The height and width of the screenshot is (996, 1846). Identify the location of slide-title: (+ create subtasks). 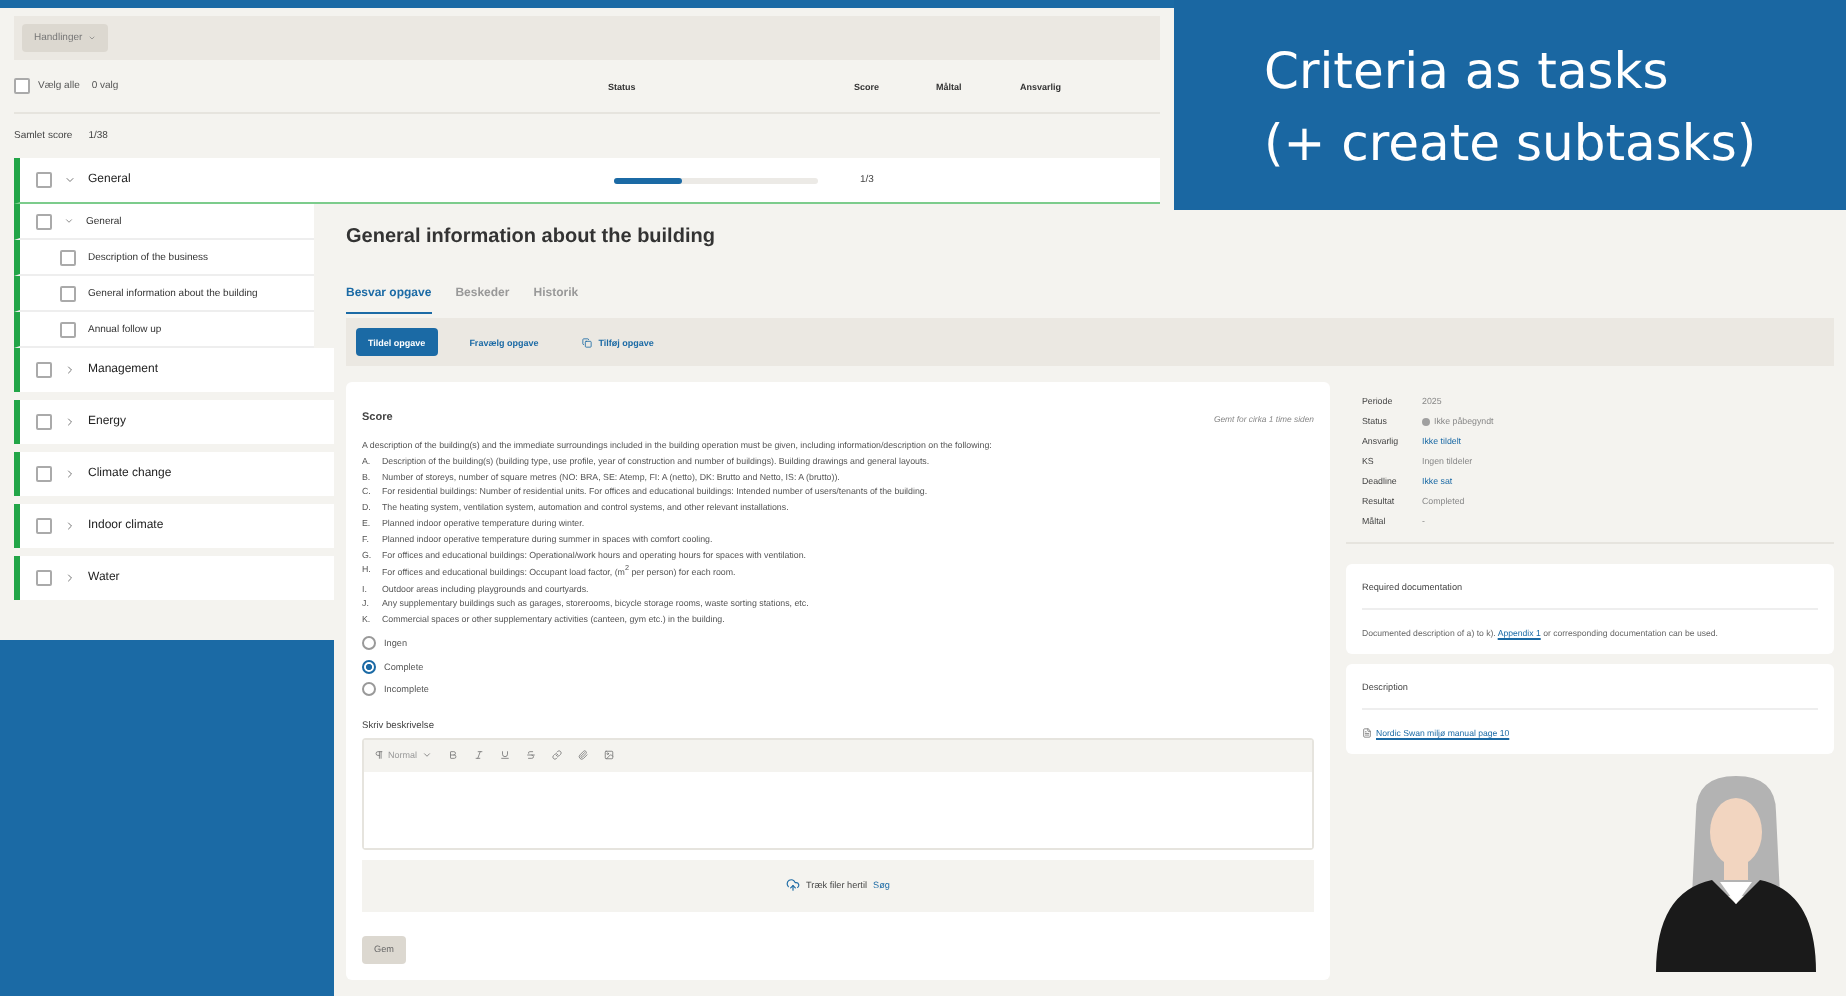
(1511, 144).